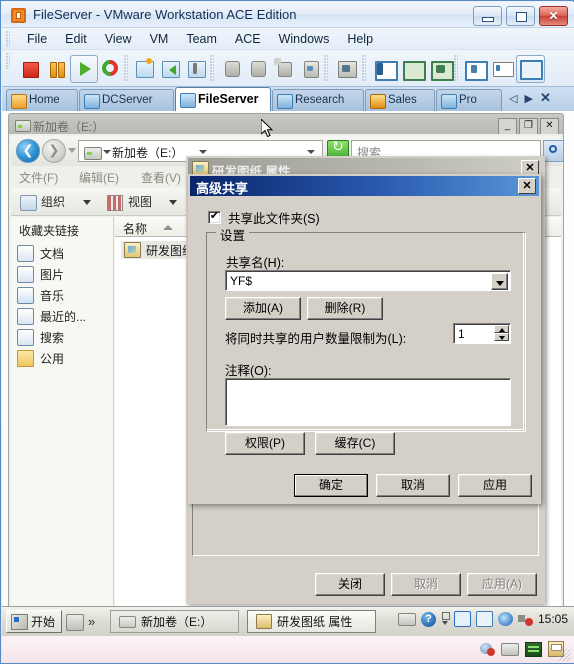 This screenshot has height=664, width=574. I want to click on vmware-menu-view: View, so click(118, 39).